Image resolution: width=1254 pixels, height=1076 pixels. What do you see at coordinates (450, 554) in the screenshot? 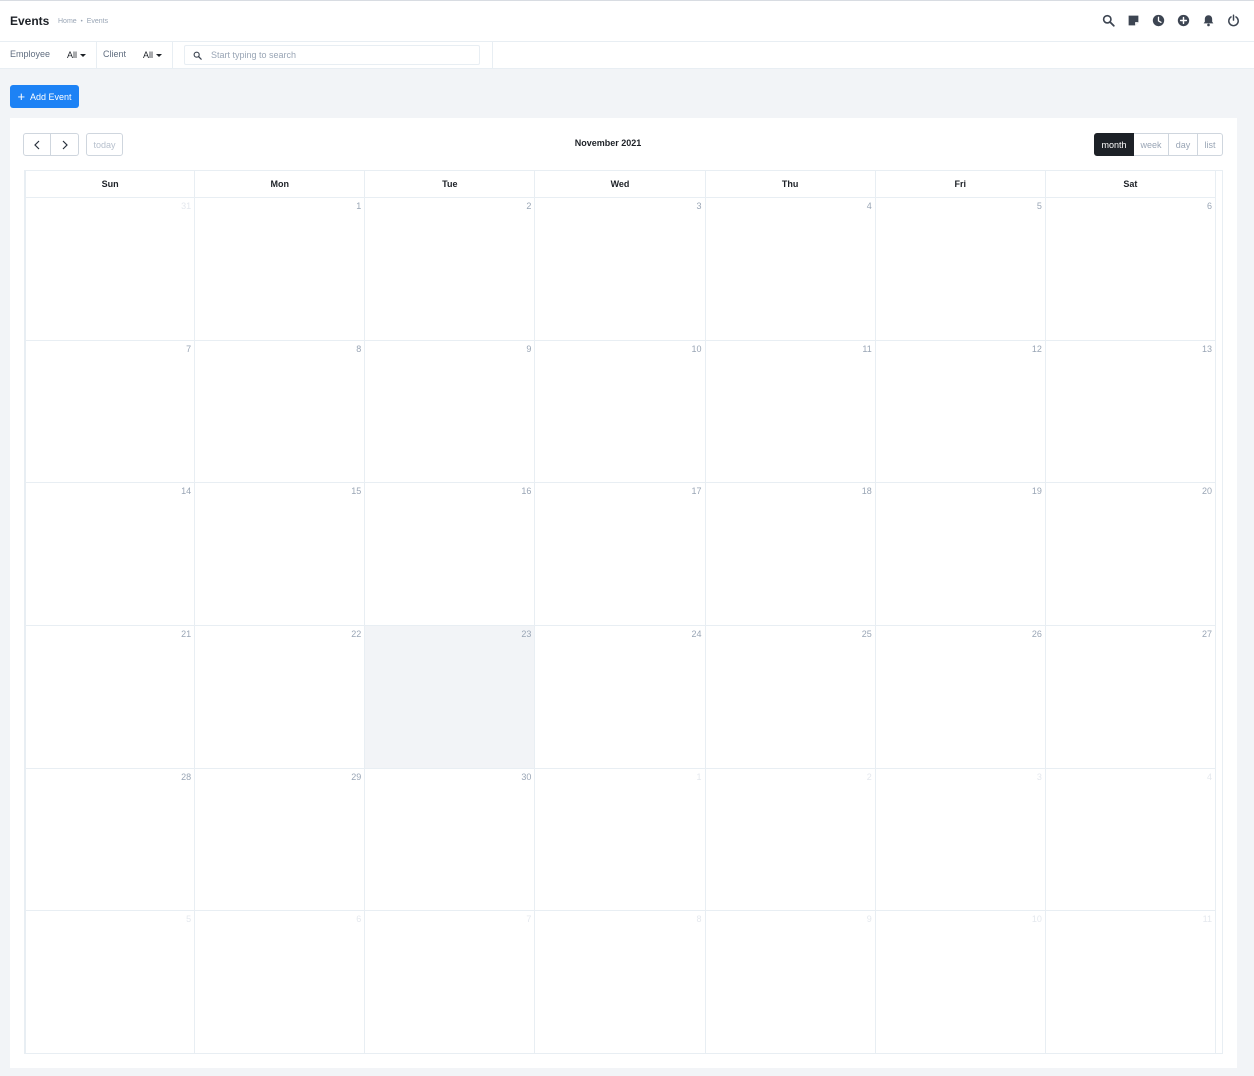
I see `day-cell: 16` at bounding box center [450, 554].